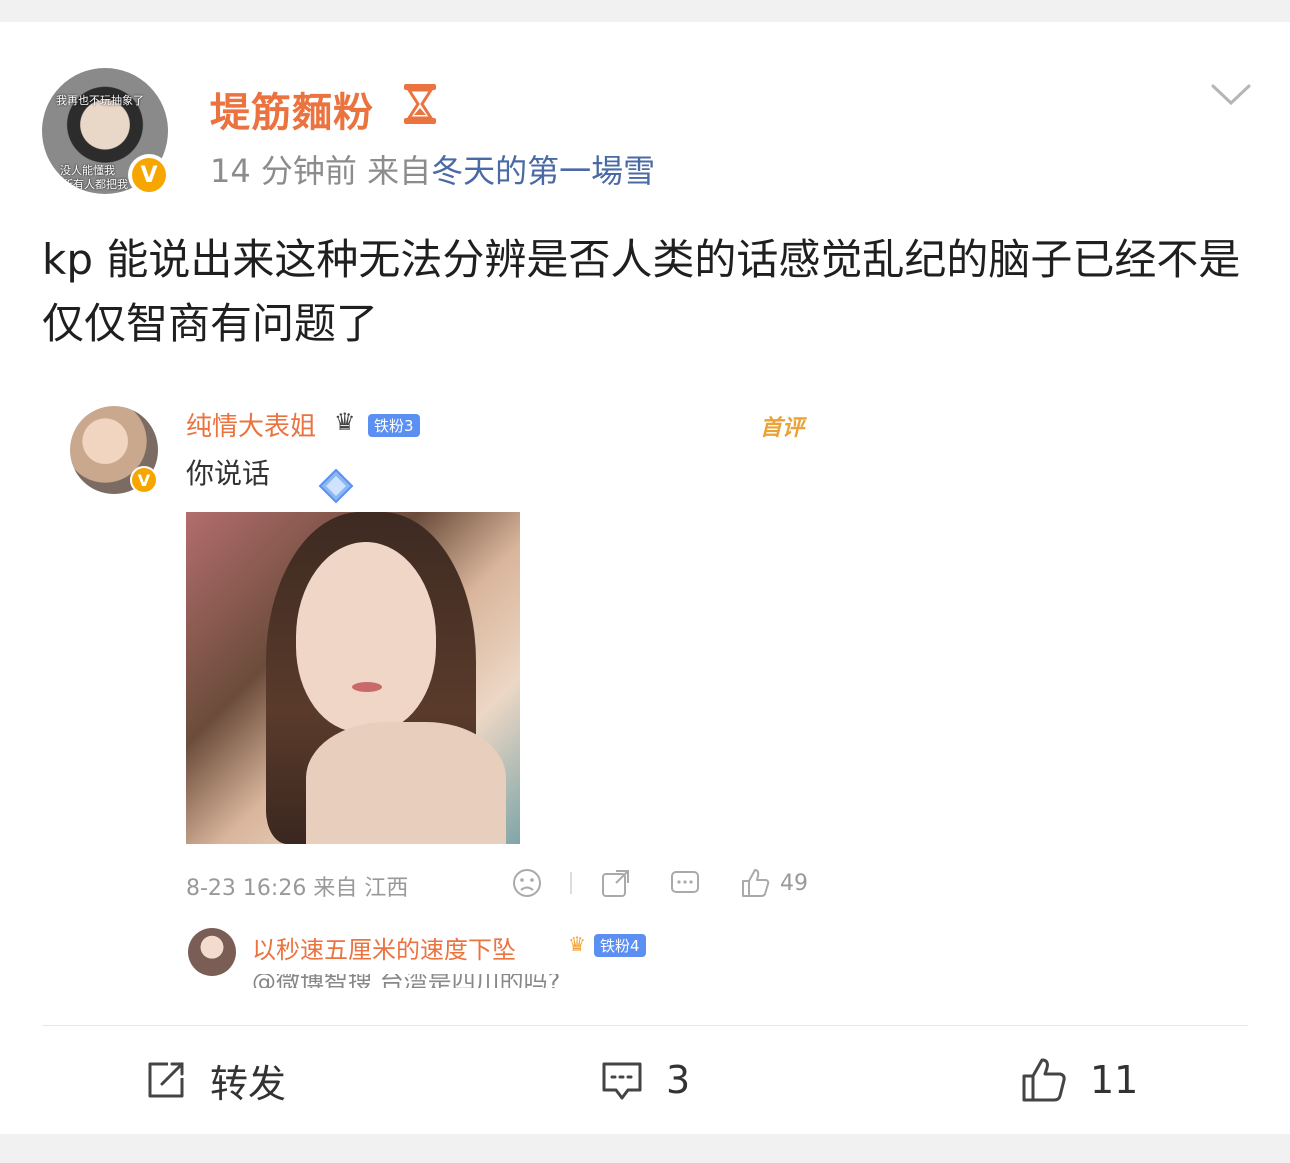 Image resolution: width=1290 pixels, height=1163 pixels. I want to click on comment-text: 你说话, so click(228, 473).